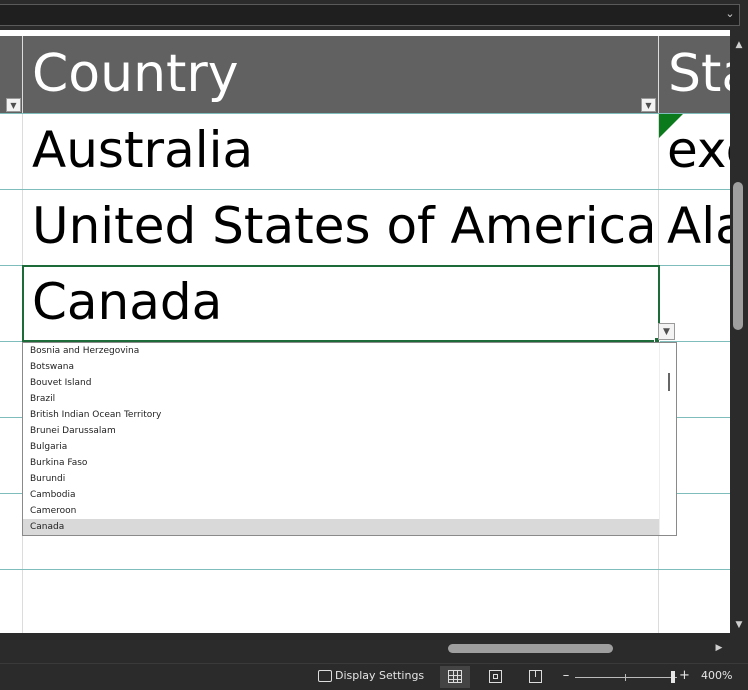  I want to click on page-layout-view-icon, so click(495, 676).